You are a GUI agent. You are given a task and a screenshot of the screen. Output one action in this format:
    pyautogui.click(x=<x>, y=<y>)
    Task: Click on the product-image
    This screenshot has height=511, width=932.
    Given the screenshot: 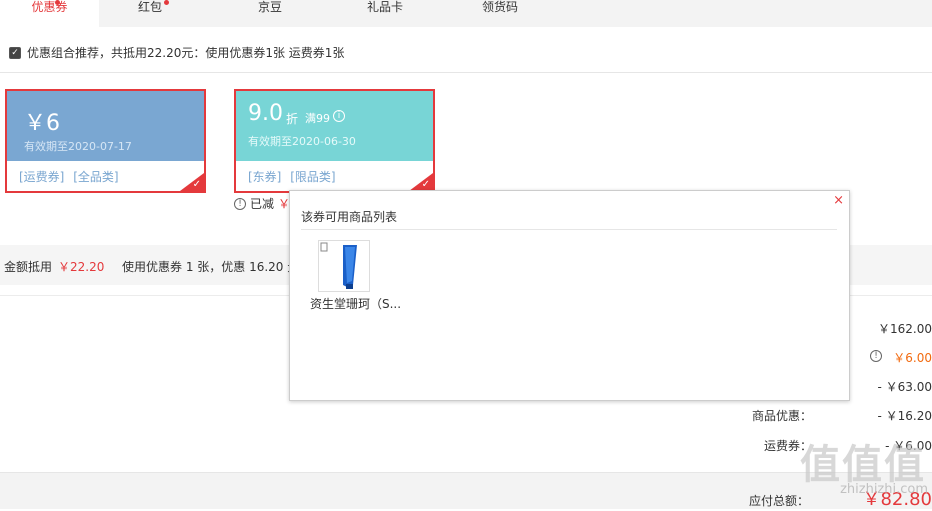 What is the action you would take?
    pyautogui.click(x=344, y=266)
    